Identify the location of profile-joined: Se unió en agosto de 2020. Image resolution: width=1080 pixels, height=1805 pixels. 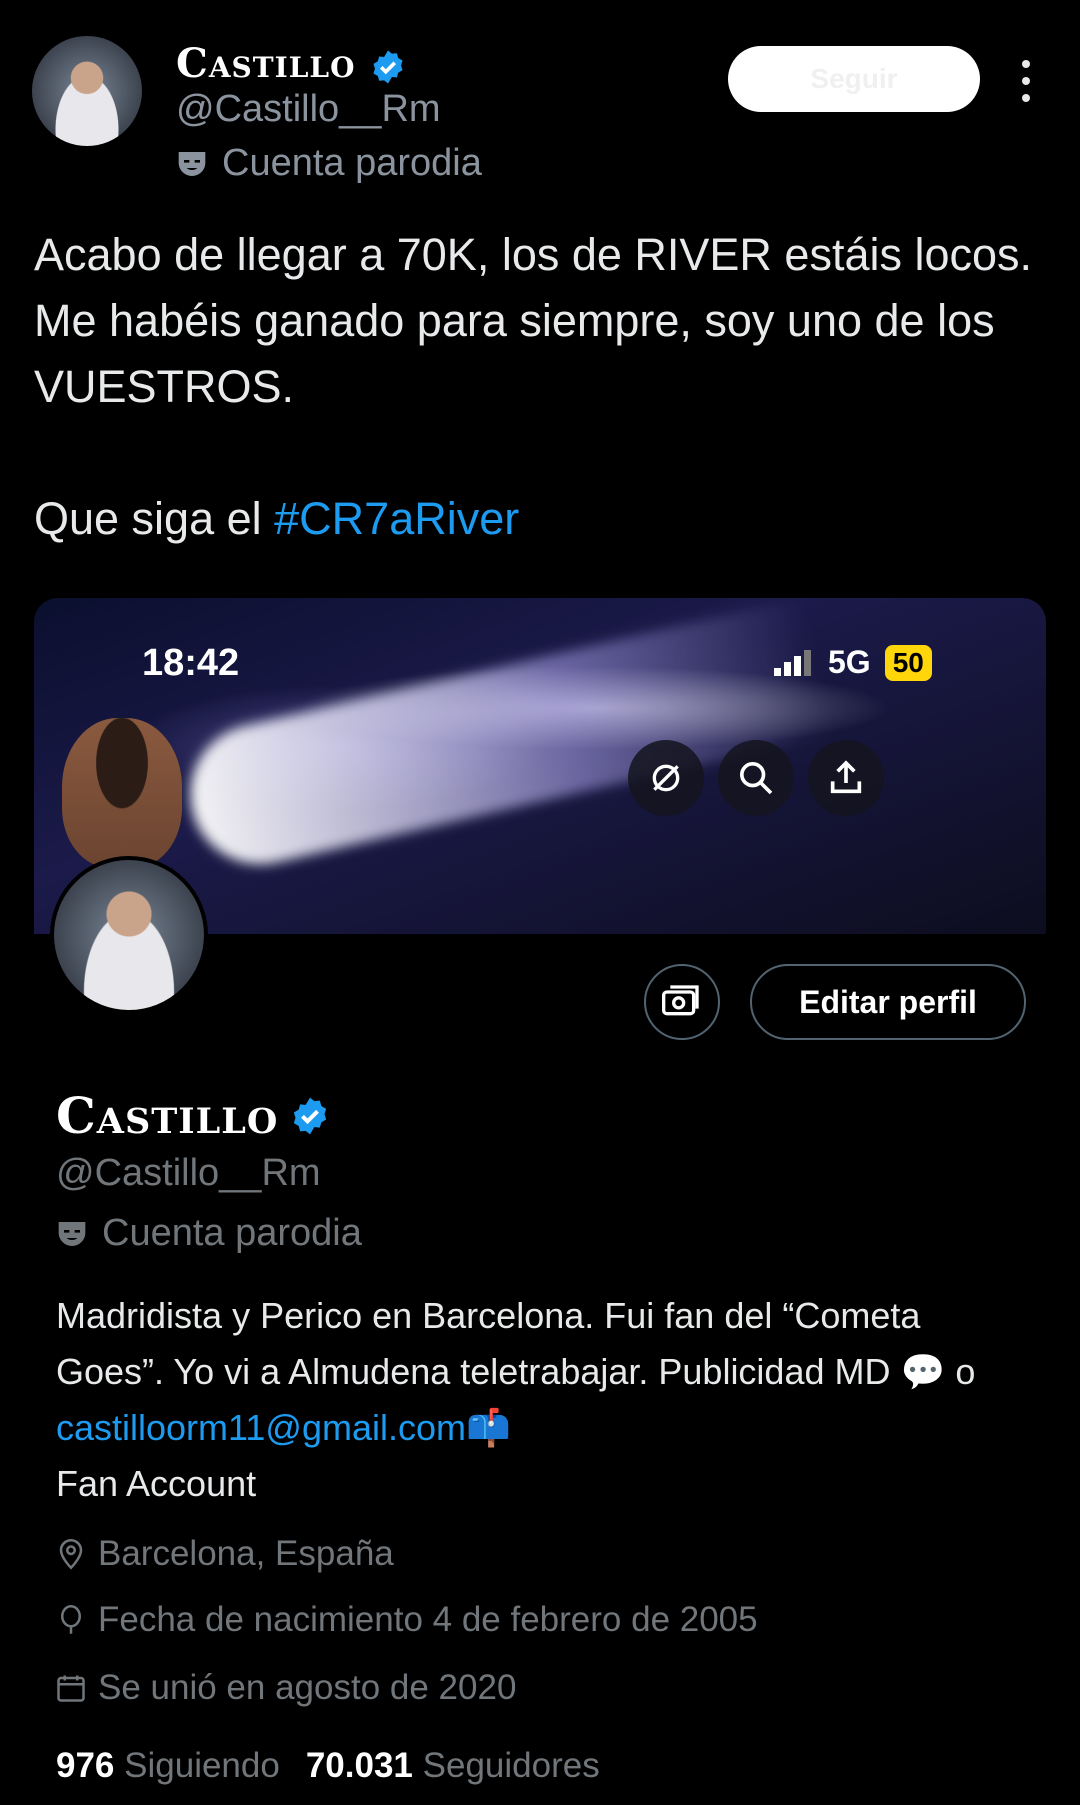
(286, 1688).